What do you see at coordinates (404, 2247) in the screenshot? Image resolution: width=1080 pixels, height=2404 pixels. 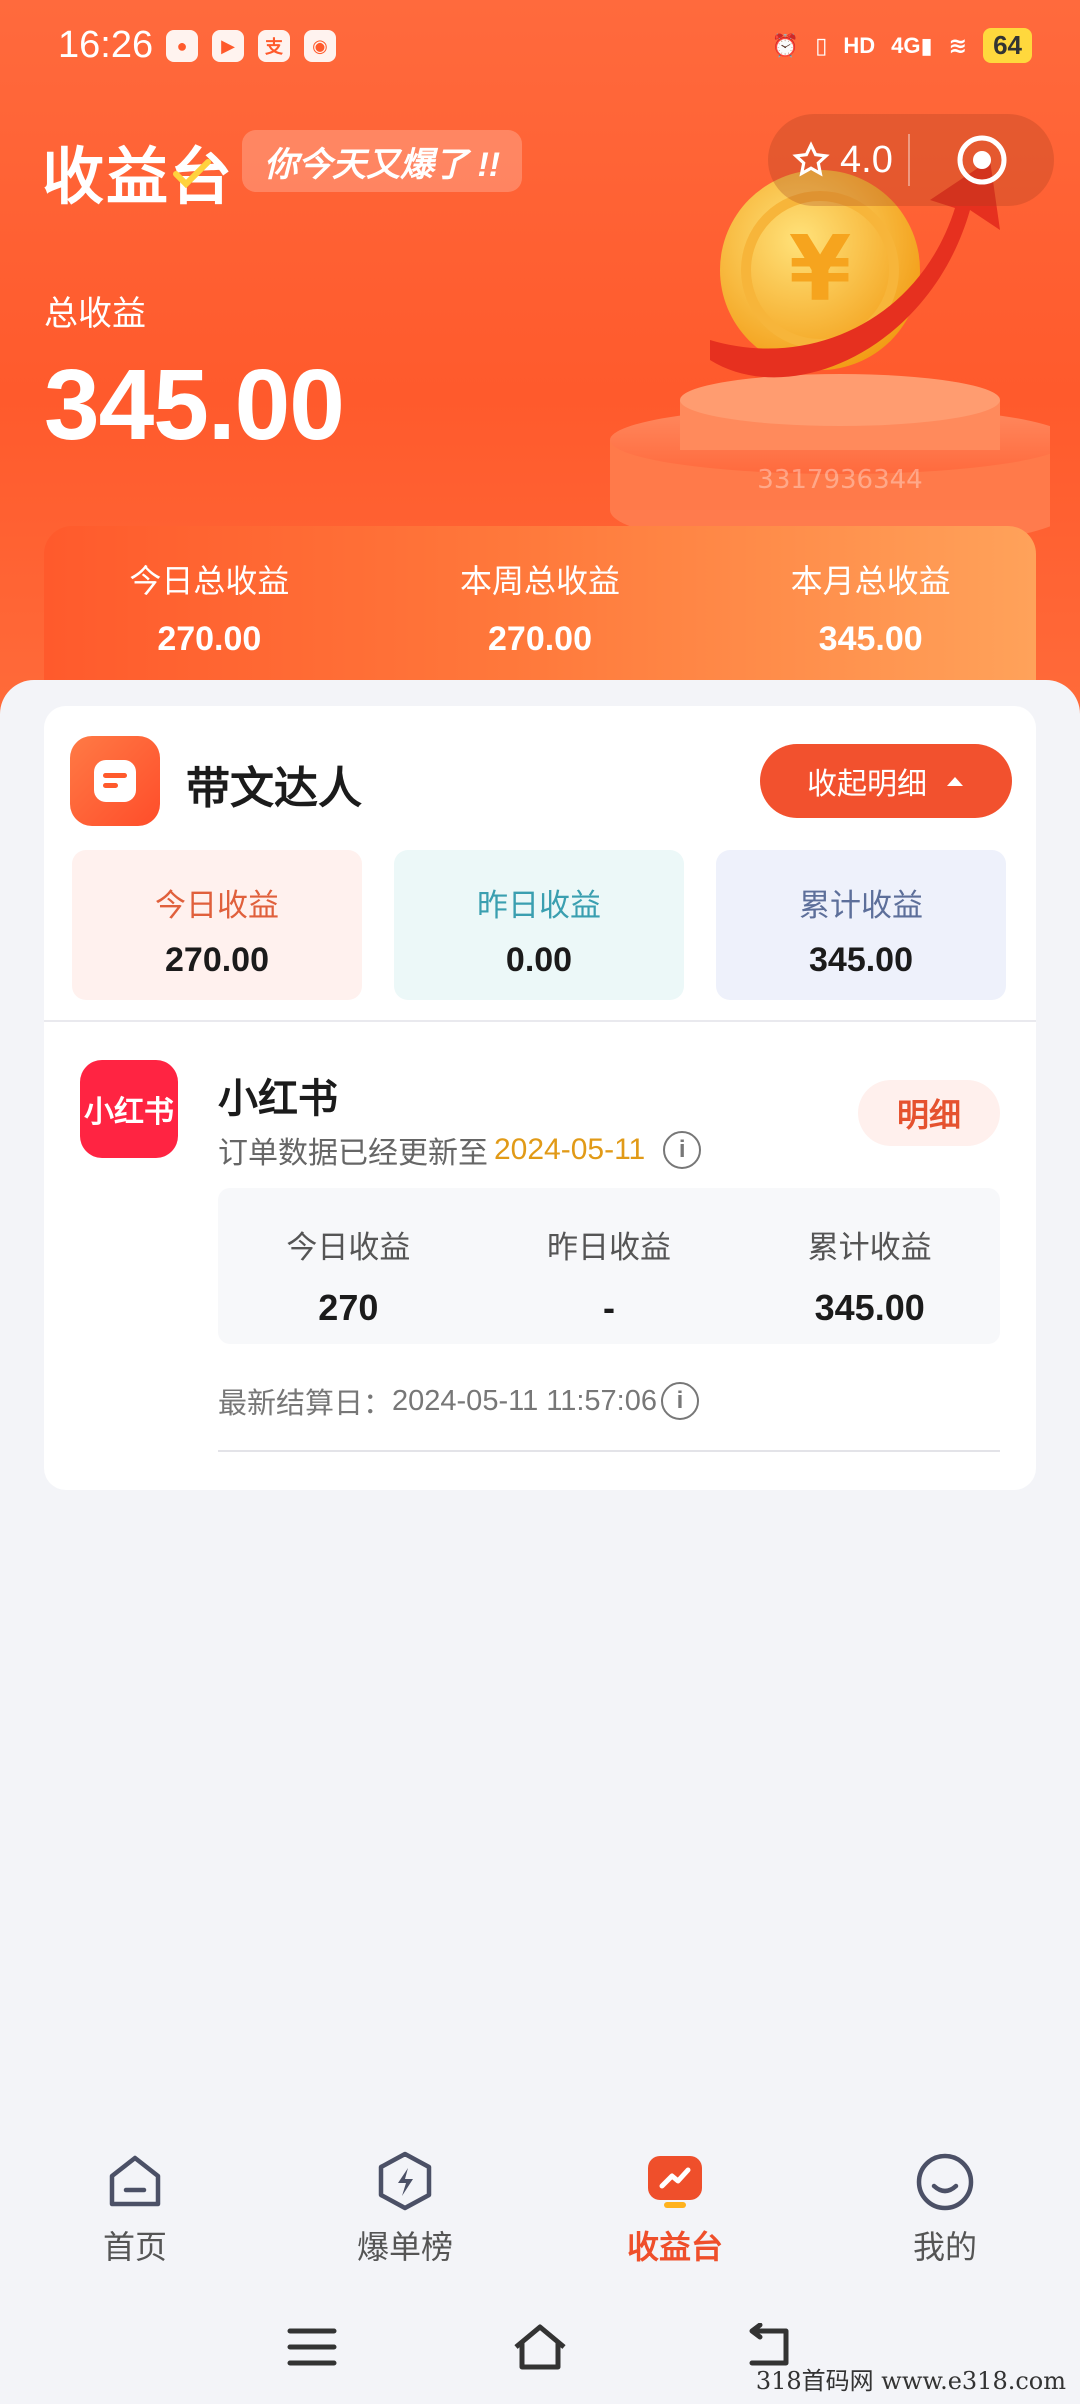 I see `tab-label: 爆单榜` at bounding box center [404, 2247].